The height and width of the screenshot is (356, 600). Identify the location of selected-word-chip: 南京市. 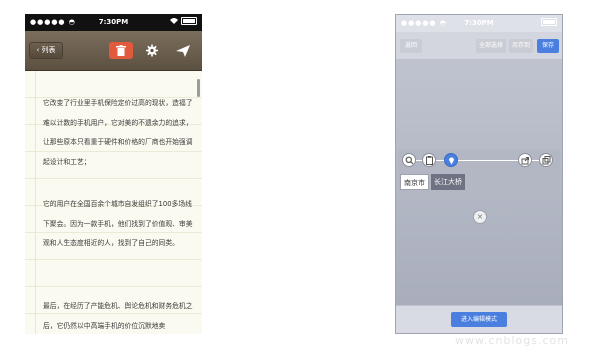
(414, 182).